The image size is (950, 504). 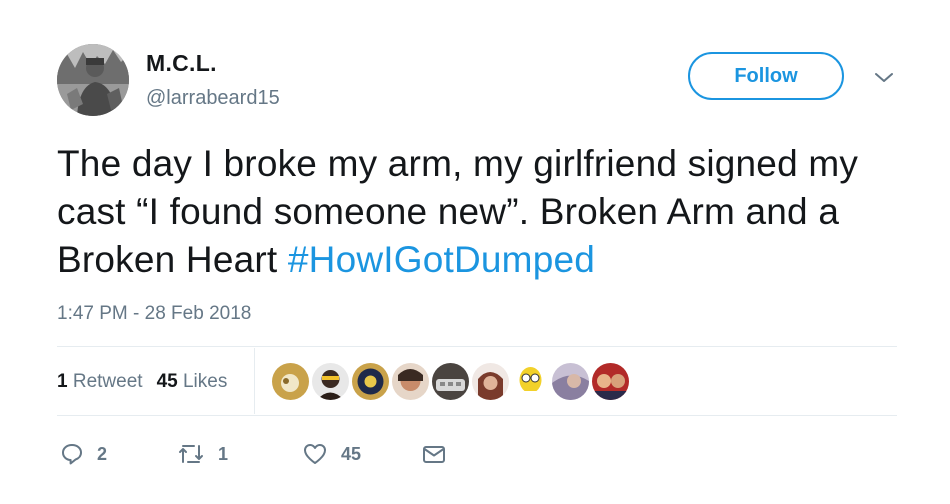 I want to click on heart-icon, so click(x=315, y=454).